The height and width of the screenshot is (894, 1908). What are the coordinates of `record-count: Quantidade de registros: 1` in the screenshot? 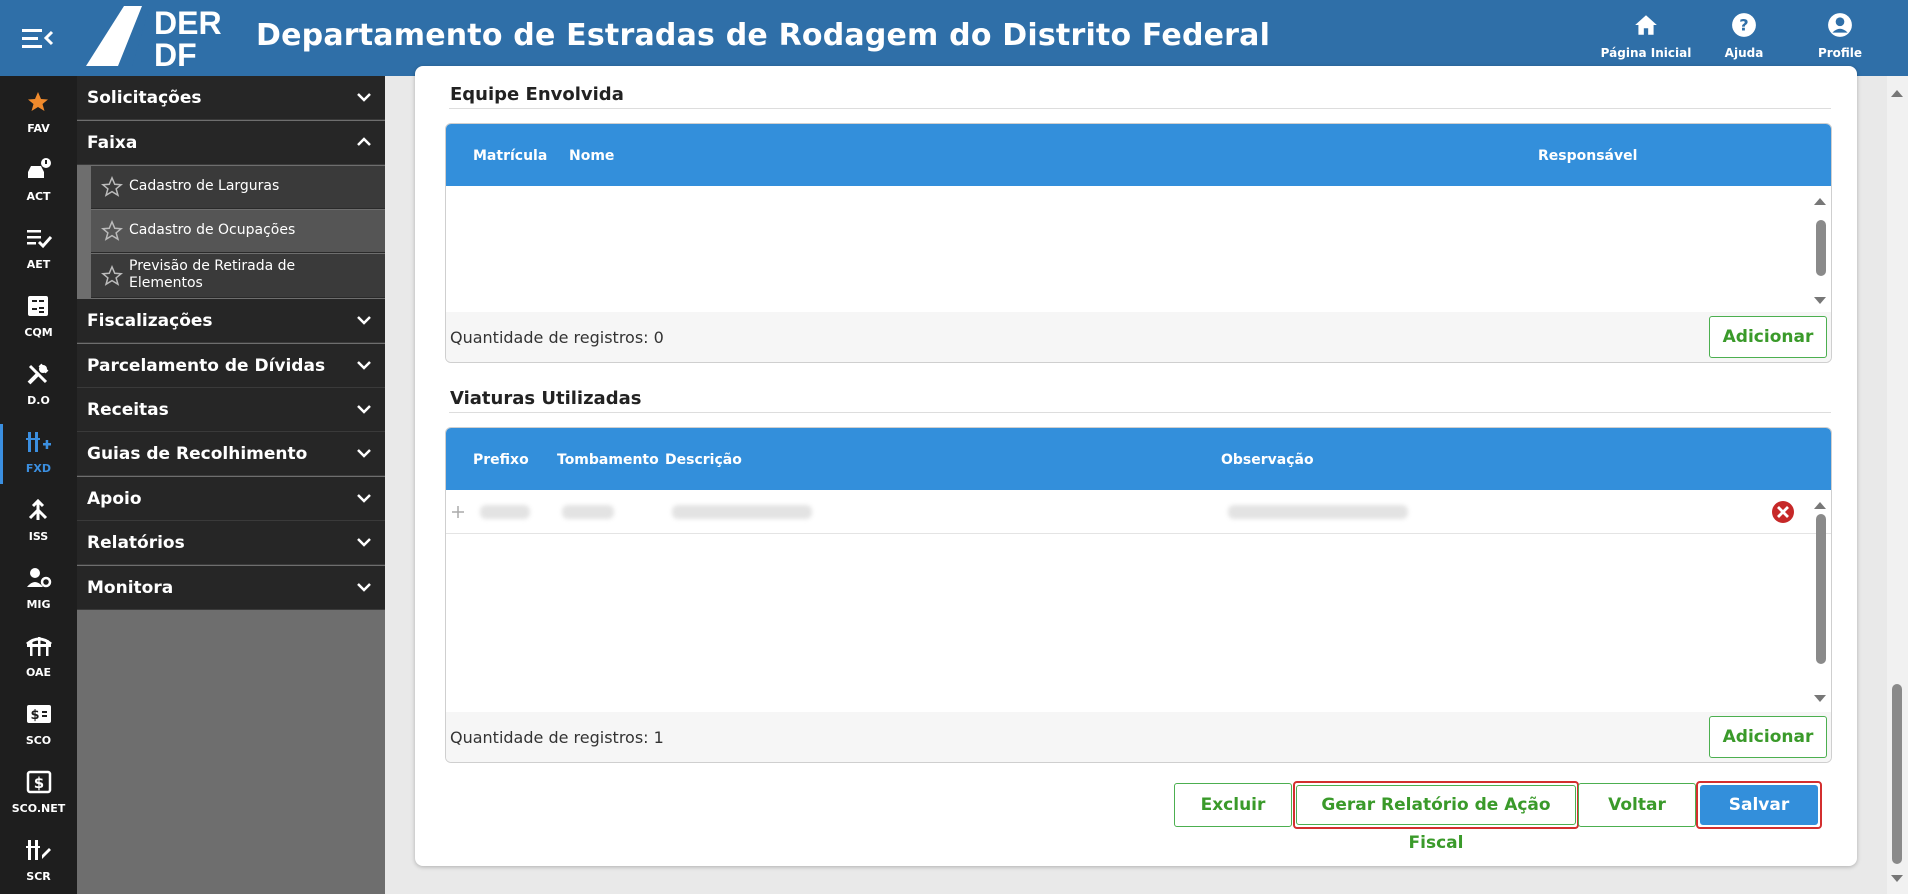 It's located at (557, 737).